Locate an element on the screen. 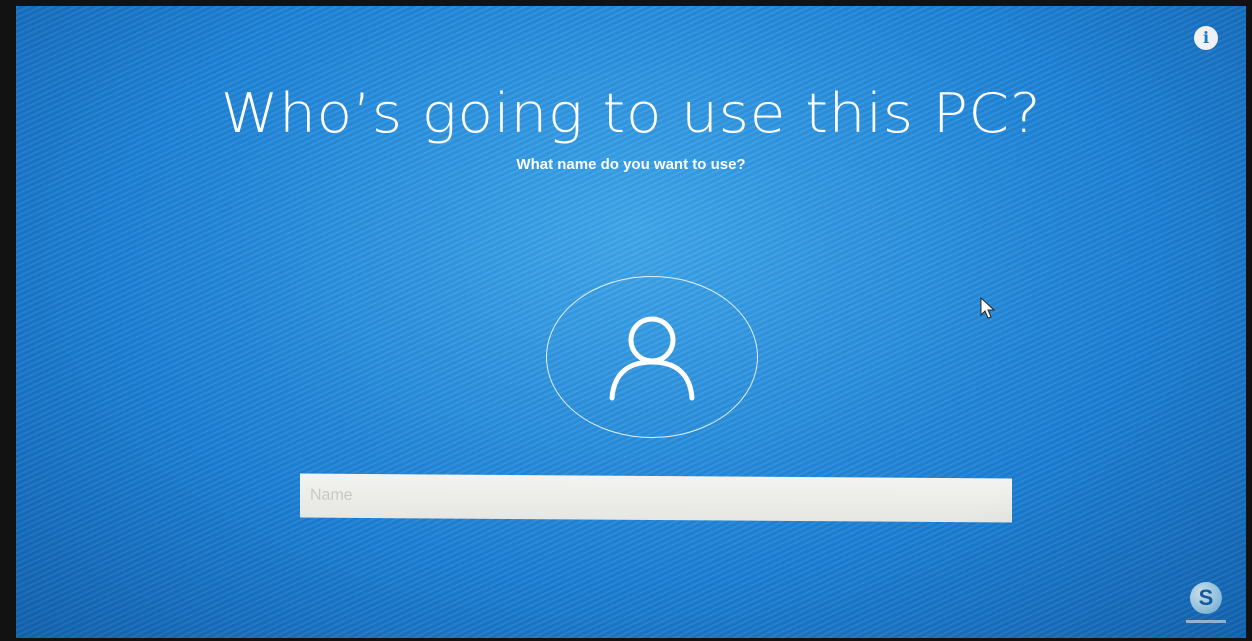 The image size is (1252, 641). channel-logo-glyph: S is located at coordinates (1206, 598).